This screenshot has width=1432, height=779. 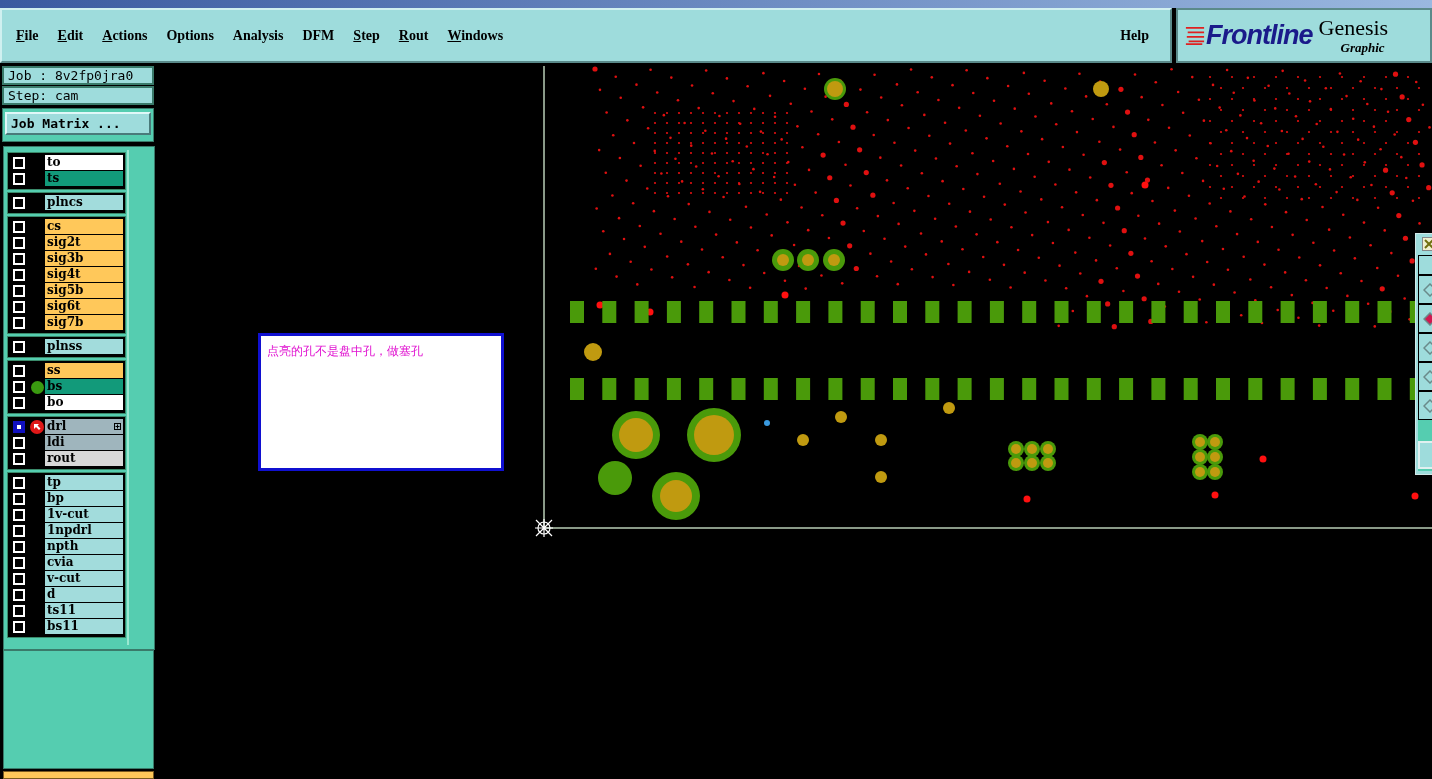 I want to click on layer-name: bp, so click(x=84, y=499).